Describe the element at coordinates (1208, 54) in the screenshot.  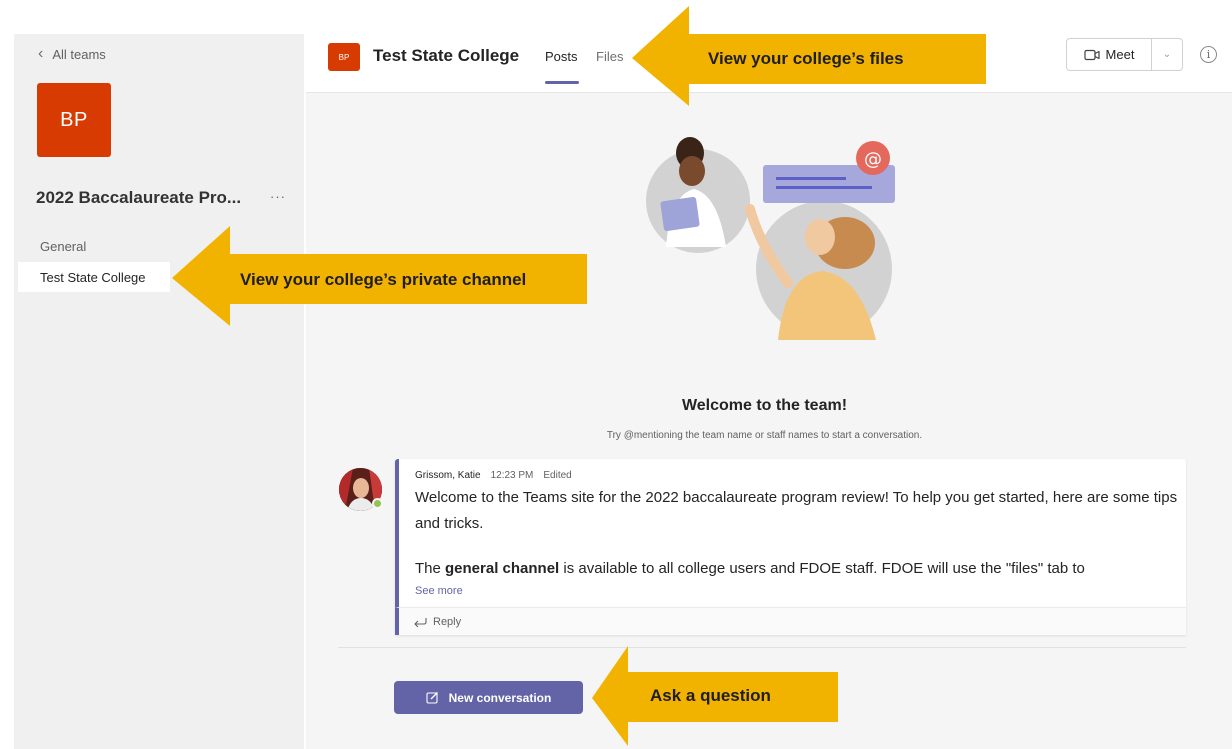
I see `info-icon: i` at that location.